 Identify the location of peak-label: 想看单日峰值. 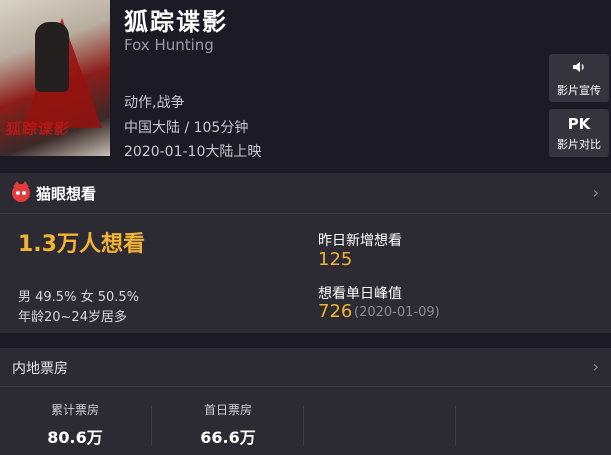
(360, 294).